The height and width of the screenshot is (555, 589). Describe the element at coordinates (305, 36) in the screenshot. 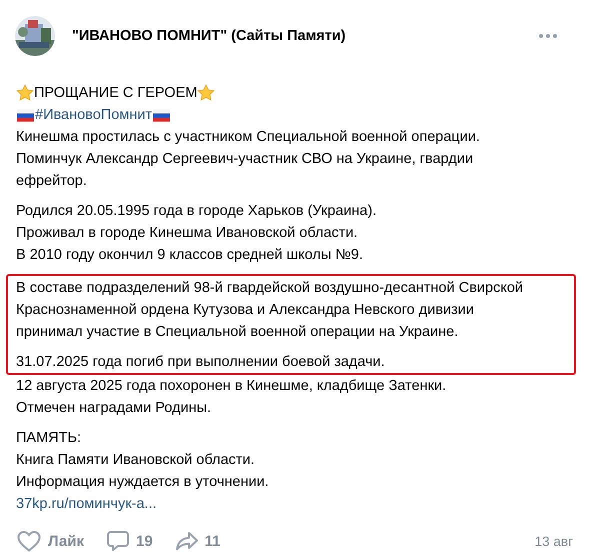

I see `group-name: "ИВАНОВО ПОМНИТ" (Сайты Памяти)` at that location.